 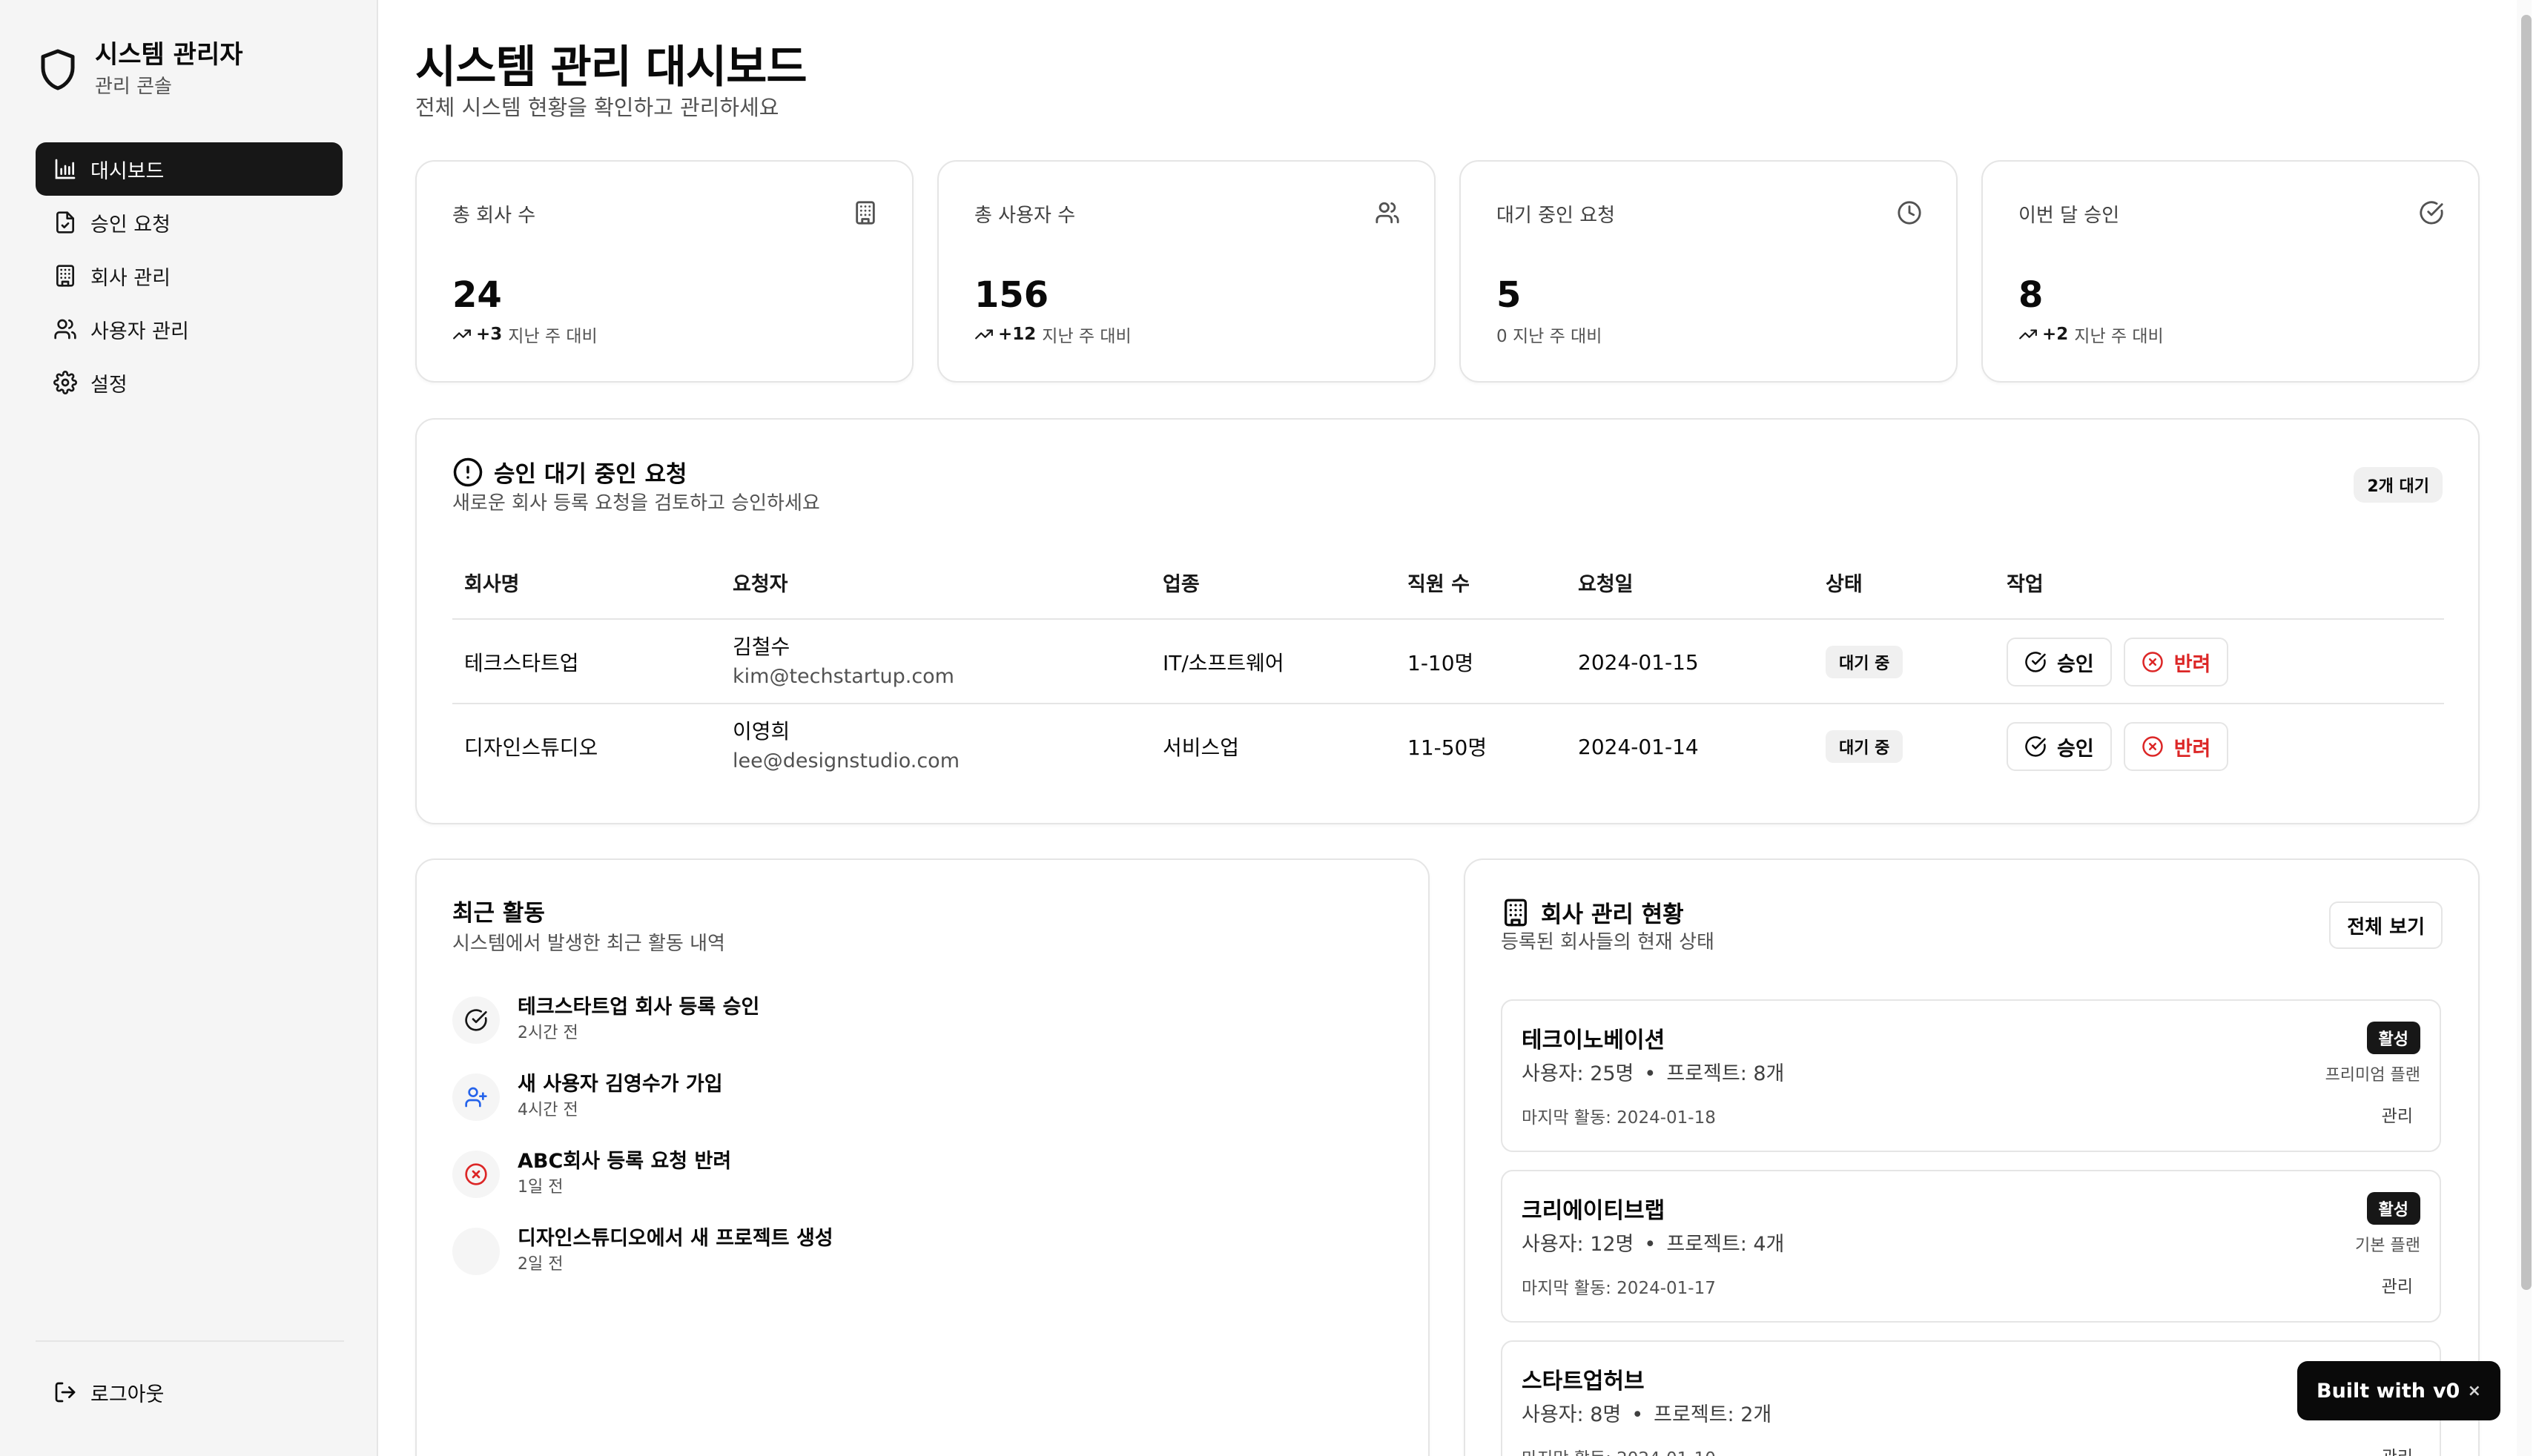 I want to click on user-plus-icon, so click(x=476, y=1097).